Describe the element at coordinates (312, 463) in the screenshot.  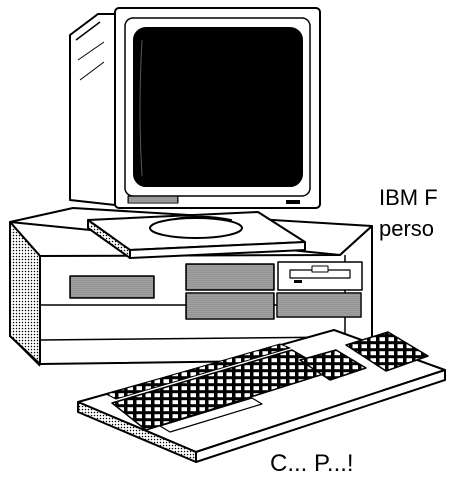
I see `caption-line-3: C... P...!` at that location.